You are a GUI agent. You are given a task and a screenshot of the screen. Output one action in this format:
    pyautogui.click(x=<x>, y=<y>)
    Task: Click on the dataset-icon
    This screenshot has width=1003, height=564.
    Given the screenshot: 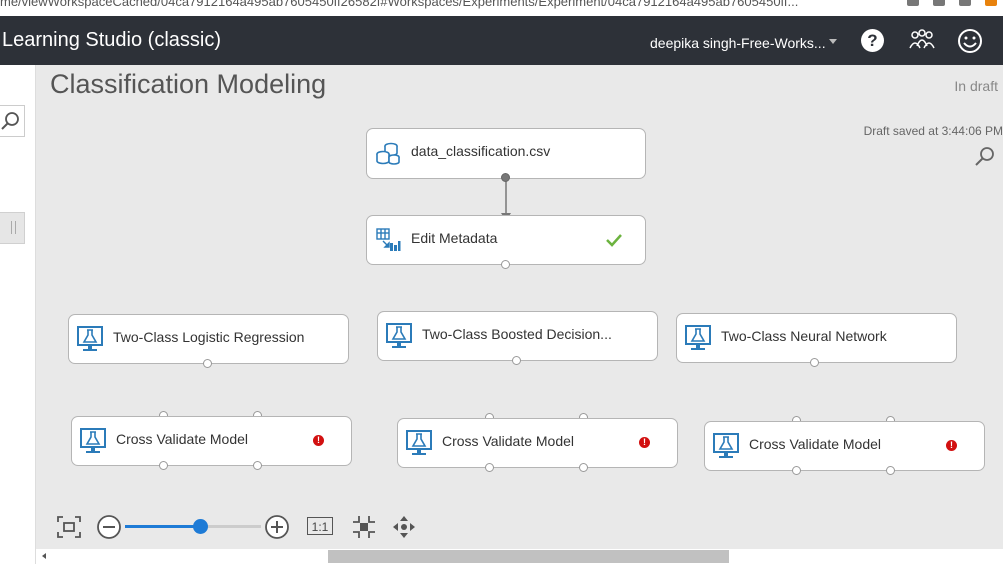 What is the action you would take?
    pyautogui.click(x=388, y=153)
    